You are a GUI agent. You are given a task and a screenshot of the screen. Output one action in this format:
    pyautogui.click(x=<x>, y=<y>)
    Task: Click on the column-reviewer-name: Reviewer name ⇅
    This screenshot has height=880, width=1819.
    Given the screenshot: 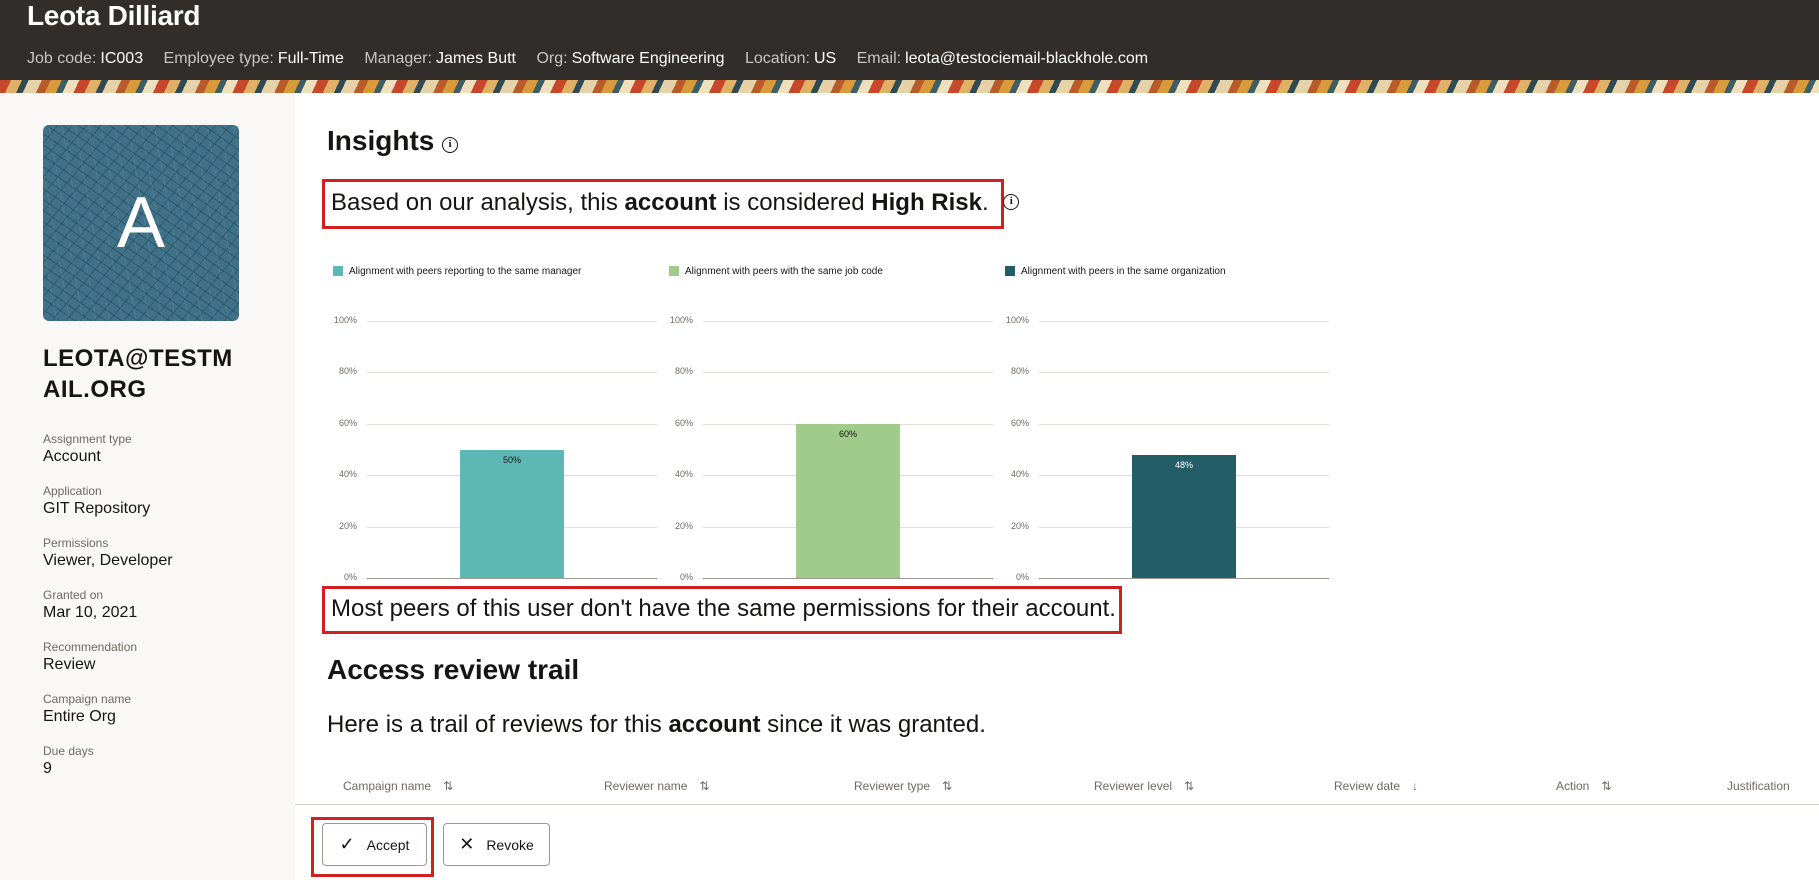 What is the action you would take?
    pyautogui.click(x=656, y=786)
    